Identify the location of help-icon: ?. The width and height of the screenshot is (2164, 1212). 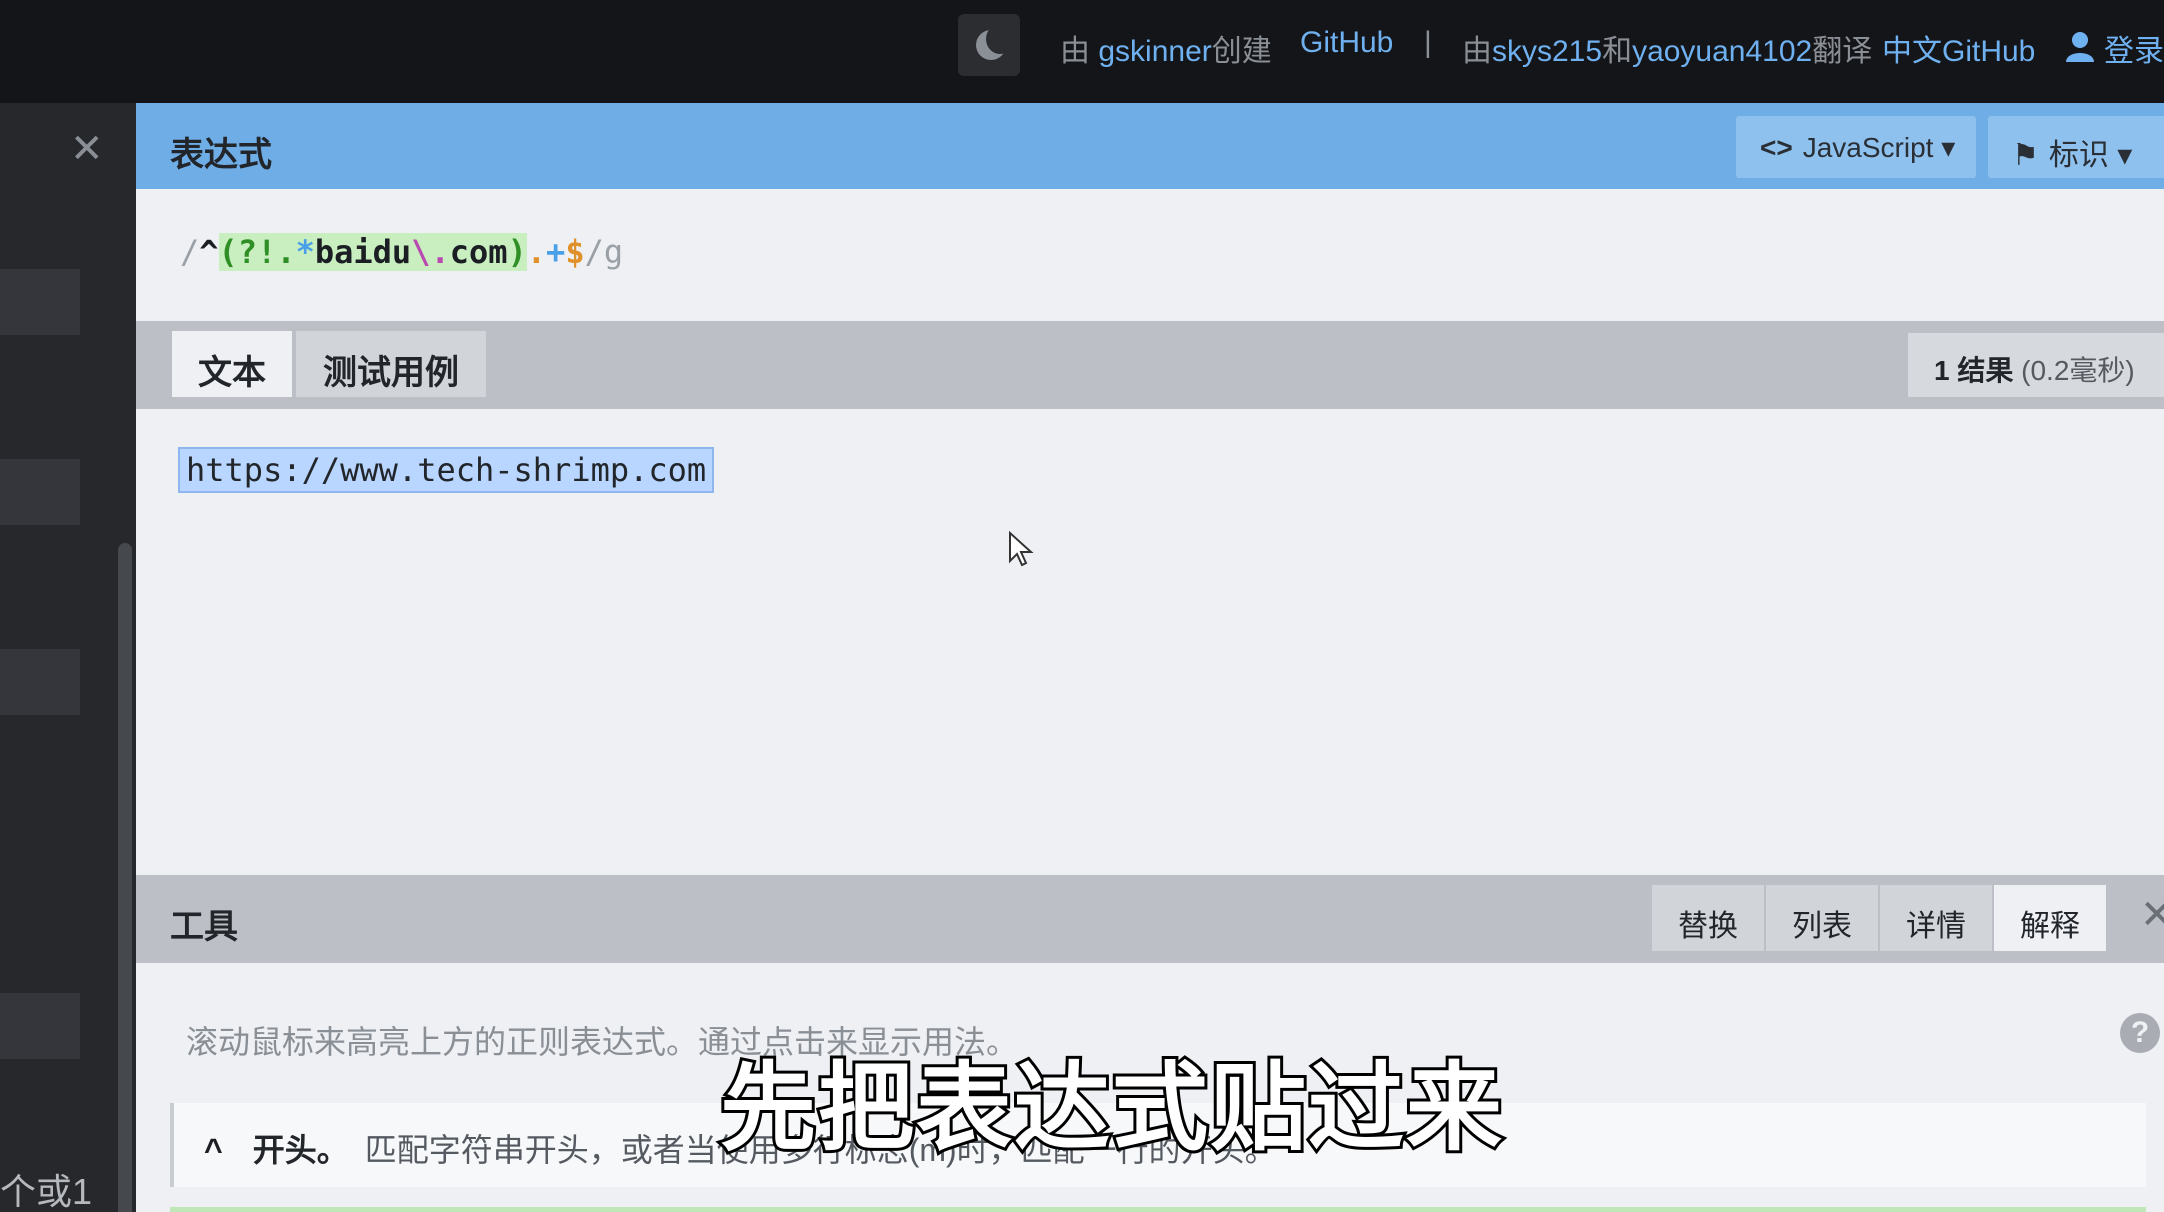
(2140, 1033).